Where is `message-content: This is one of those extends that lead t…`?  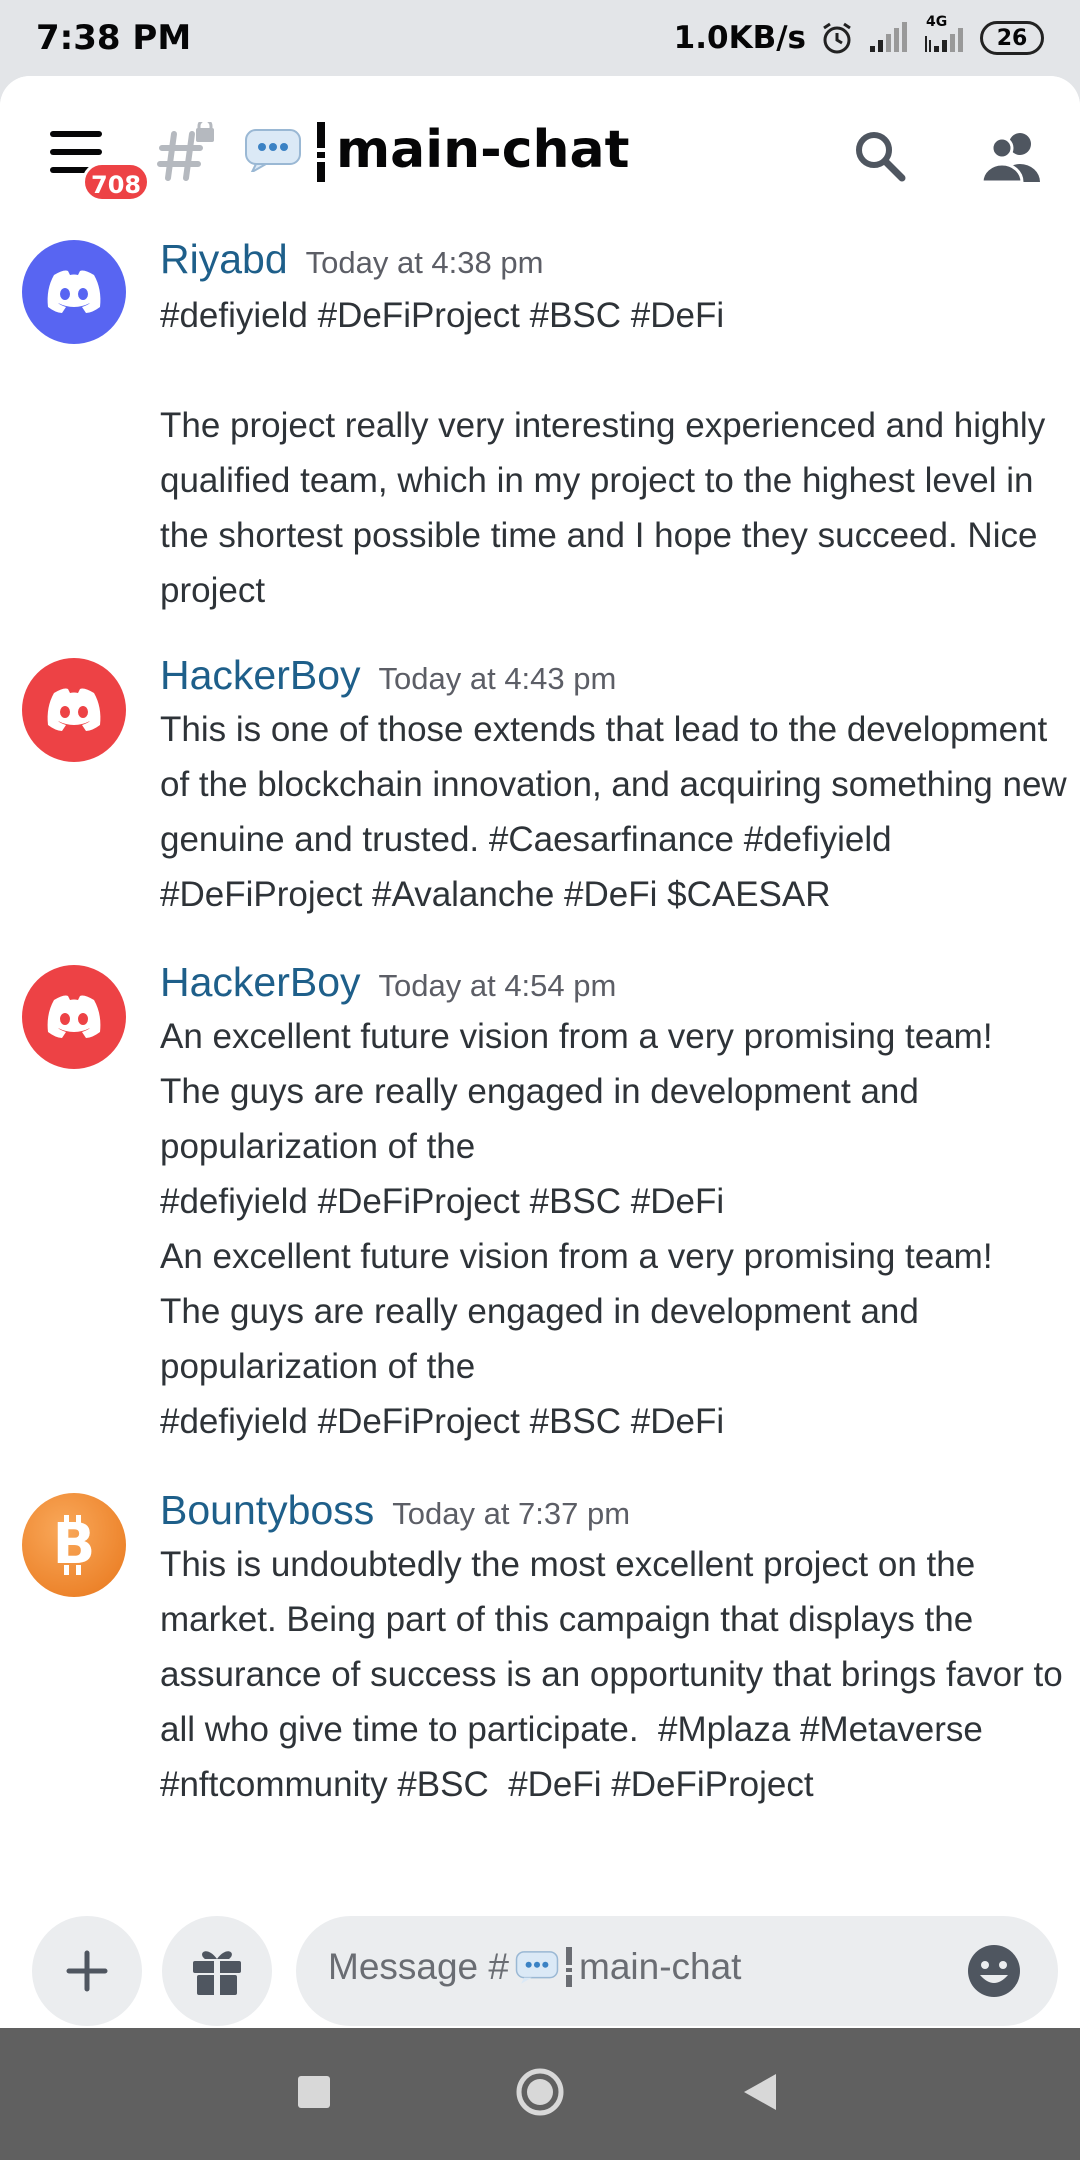
message-content: This is one of those extends that lead t… is located at coordinates (618, 812).